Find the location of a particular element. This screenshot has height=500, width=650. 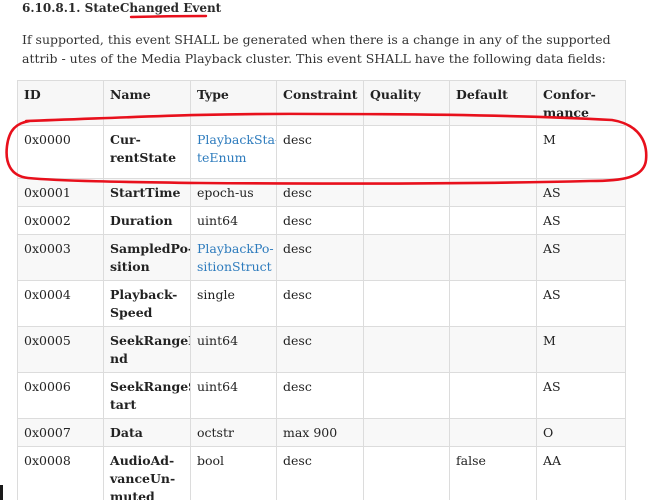

cell-name: Duration is located at coordinates (147, 220).